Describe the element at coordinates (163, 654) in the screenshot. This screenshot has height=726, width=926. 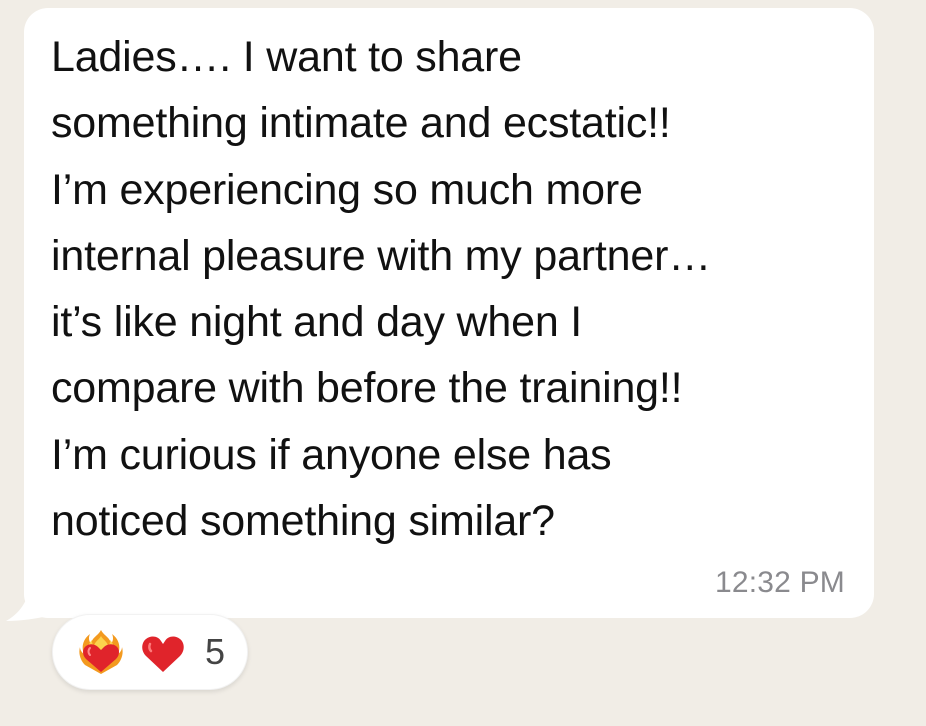
I see `red-heart-icon` at that location.